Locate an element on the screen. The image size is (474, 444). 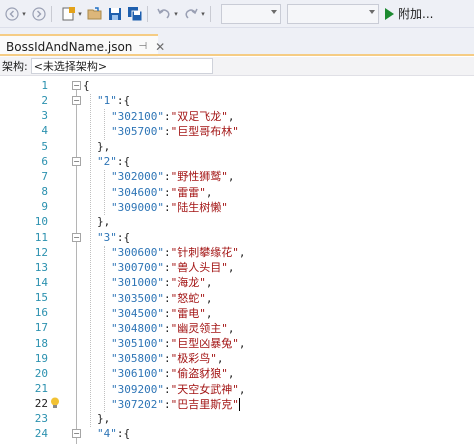
line-number: 16 is located at coordinates (41, 313).